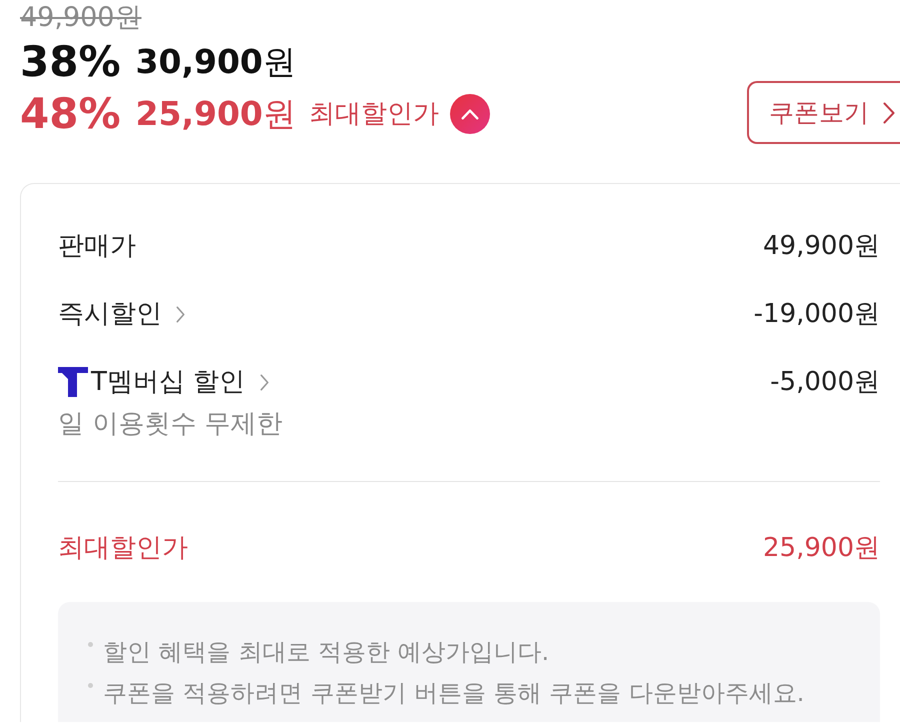  Describe the element at coordinates (81, 18) in the screenshot. I see `original-price: 49,900원` at that location.